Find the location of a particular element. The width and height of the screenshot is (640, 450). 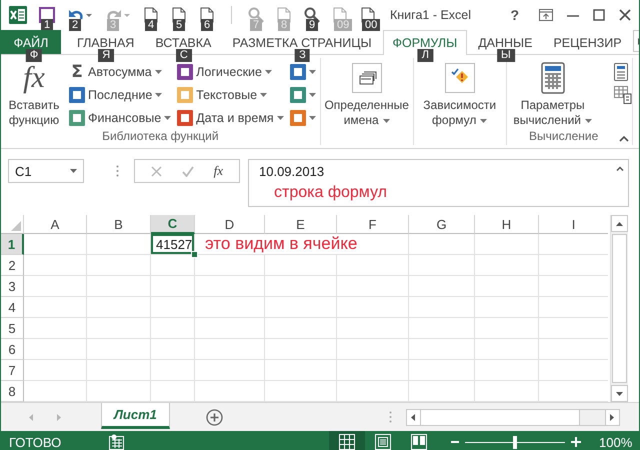

sheet-next-icon is located at coordinates (59, 417).